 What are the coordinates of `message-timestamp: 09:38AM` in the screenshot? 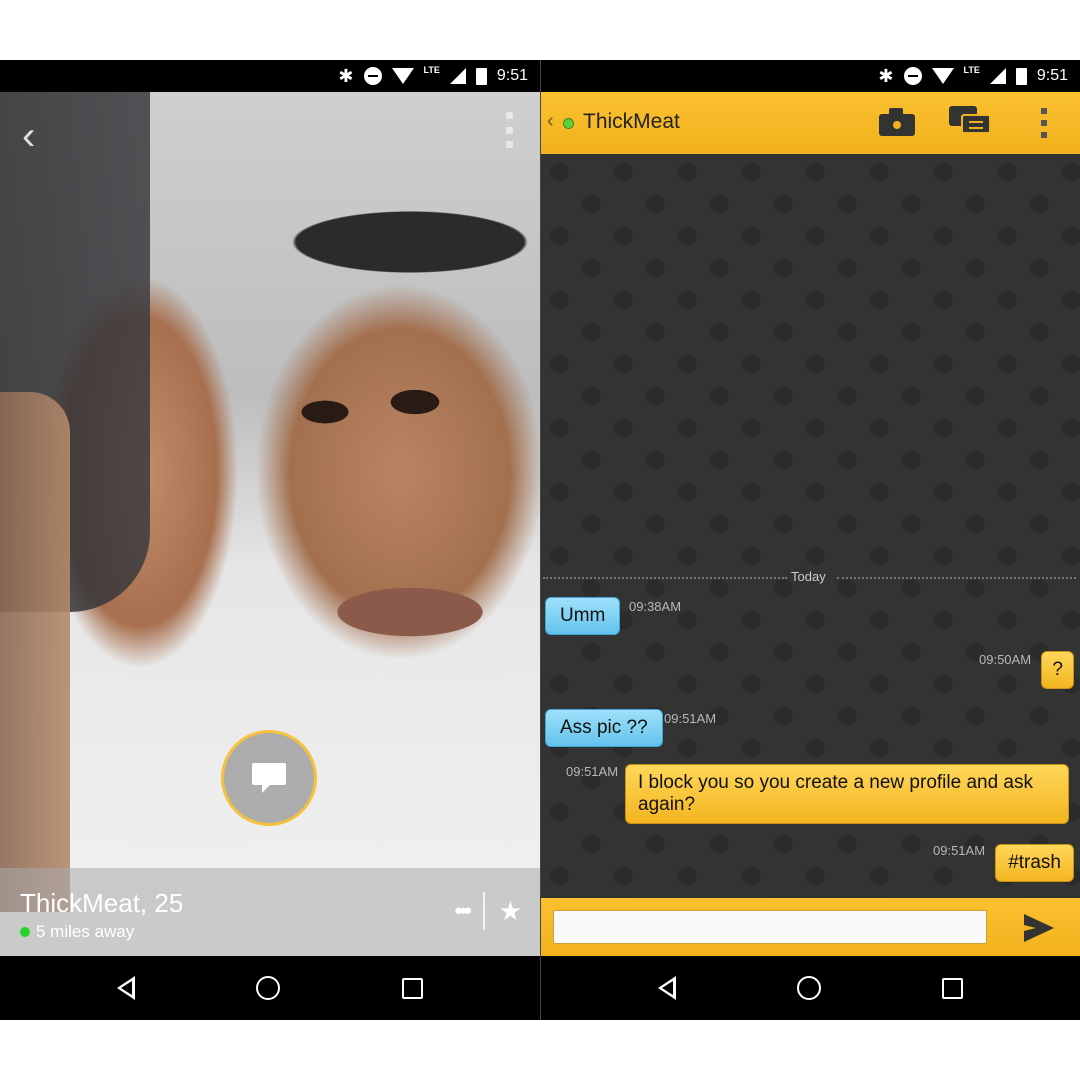 It's located at (655, 606).